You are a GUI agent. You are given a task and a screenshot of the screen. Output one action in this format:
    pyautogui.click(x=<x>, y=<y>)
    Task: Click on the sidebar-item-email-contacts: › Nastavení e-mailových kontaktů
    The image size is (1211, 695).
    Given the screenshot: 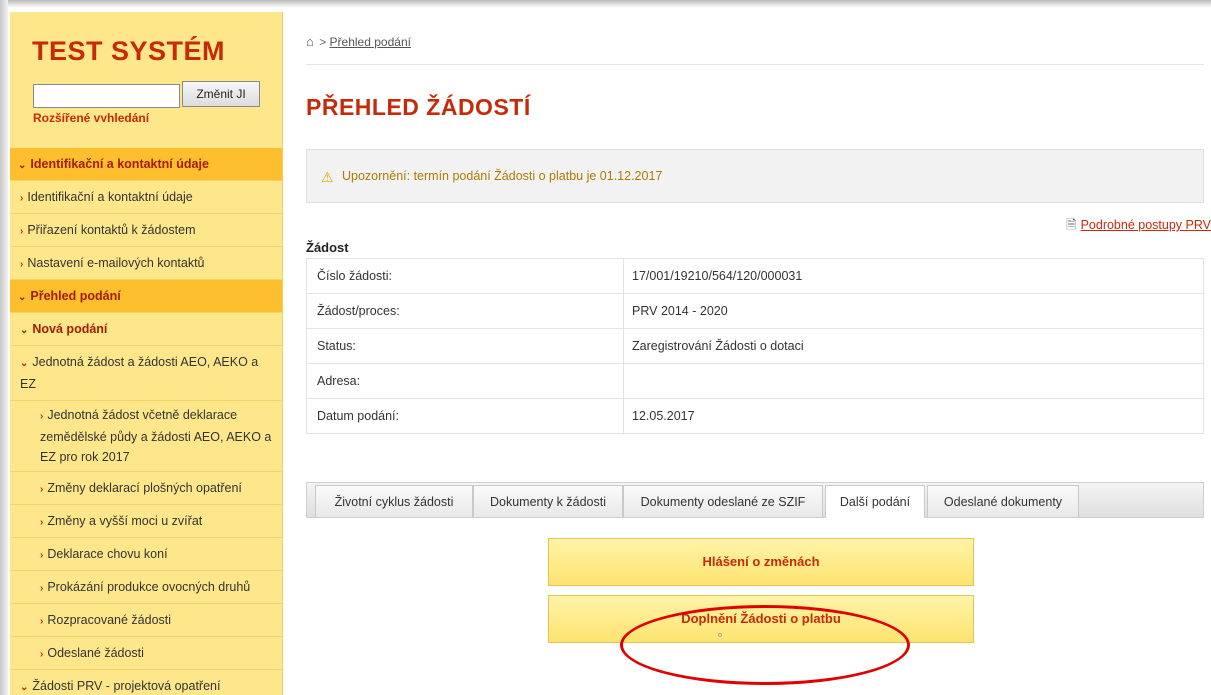 What is the action you would take?
    pyautogui.click(x=146, y=263)
    